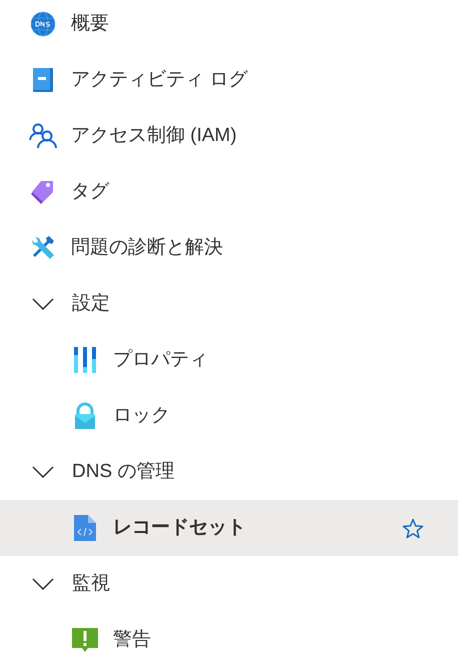 The width and height of the screenshot is (470, 662). I want to click on group-heading: 監視, so click(91, 584).